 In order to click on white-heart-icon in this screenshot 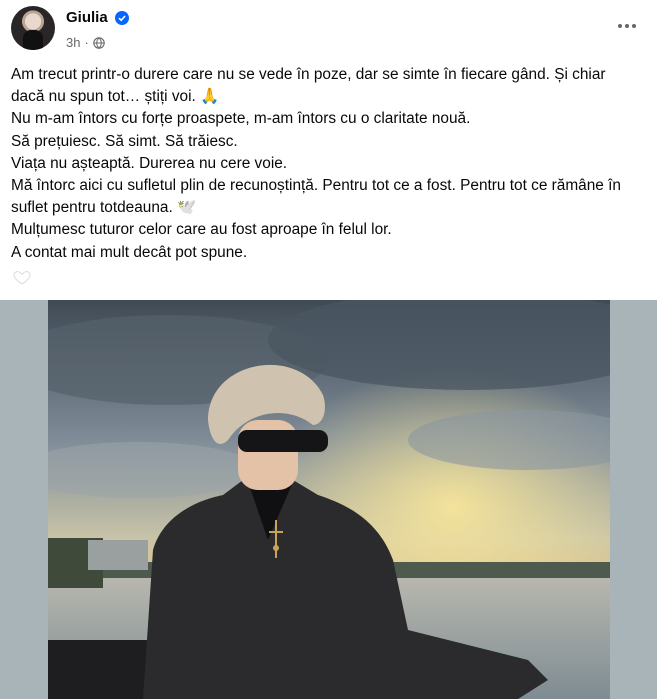, I will do `click(22, 278)`.